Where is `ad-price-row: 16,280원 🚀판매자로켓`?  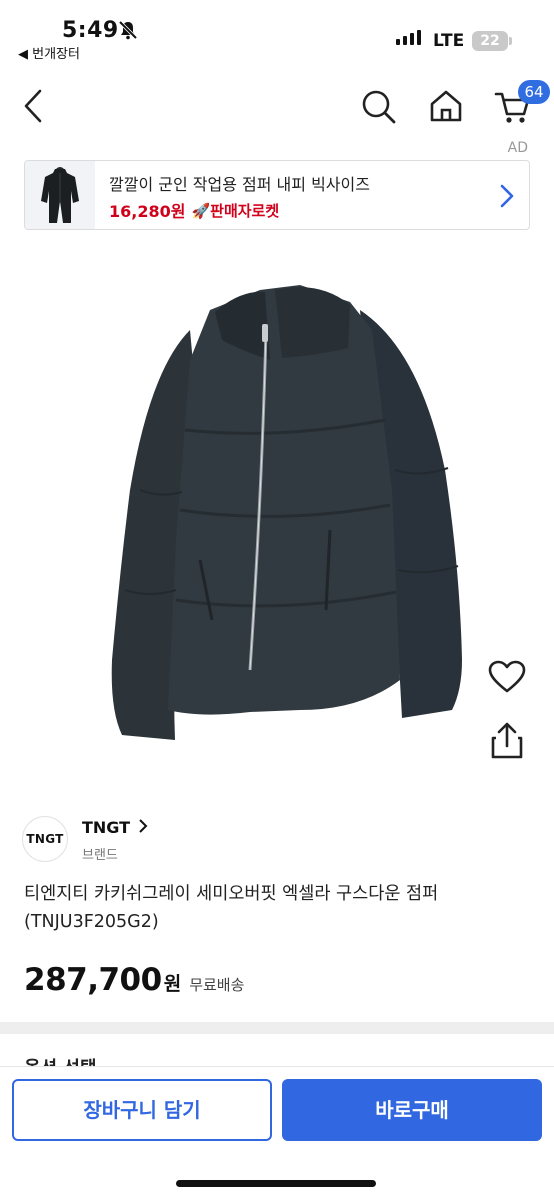
ad-price-row: 16,280원 🚀판매자로켓 is located at coordinates (194, 210).